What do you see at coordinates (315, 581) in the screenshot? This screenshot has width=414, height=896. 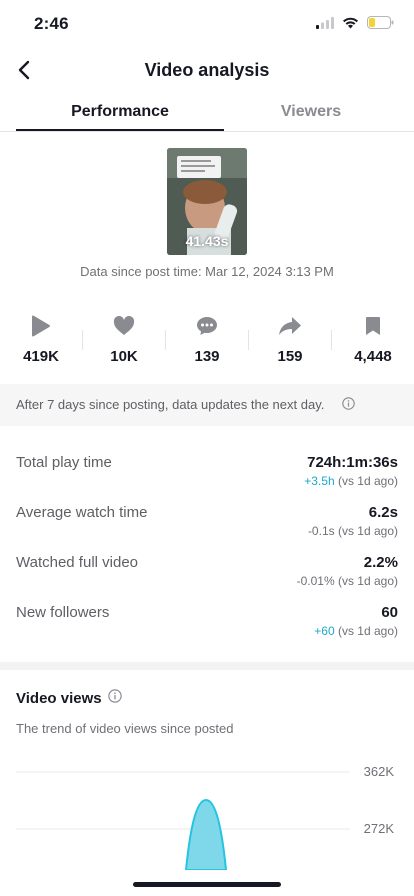 I see `metric-delta: -0.01%` at bounding box center [315, 581].